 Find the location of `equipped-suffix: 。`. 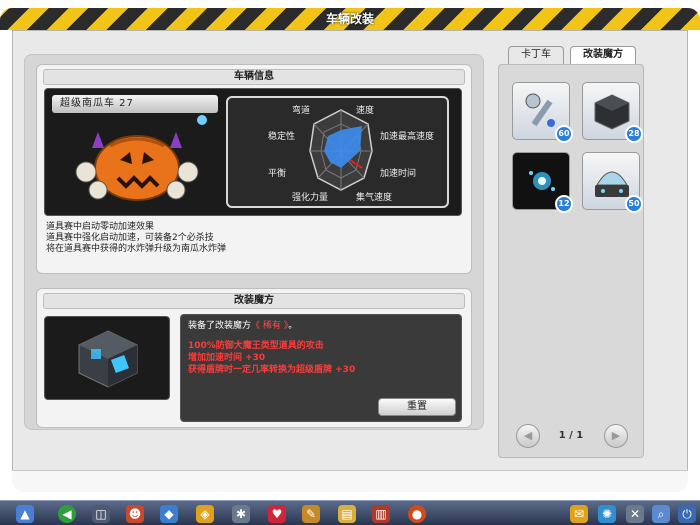

equipped-suffix: 。 is located at coordinates (293, 326).